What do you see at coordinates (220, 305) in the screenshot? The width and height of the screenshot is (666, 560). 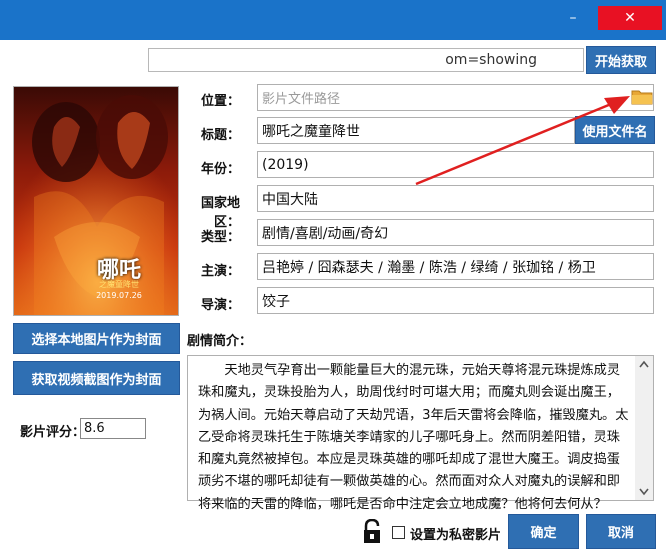 I see `director-label: 导演：` at bounding box center [220, 305].